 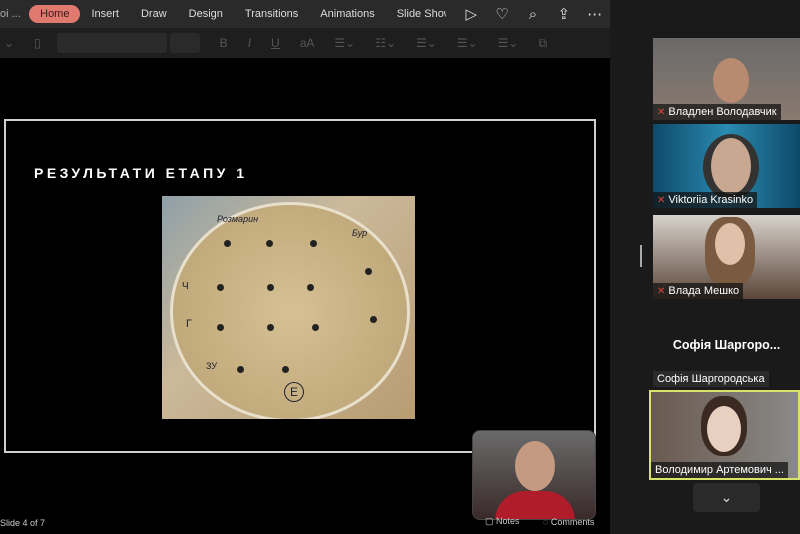 I want to click on petri-dish-photo: Розмарин Бур Ч Г ЗУ Е, so click(x=288, y=307).